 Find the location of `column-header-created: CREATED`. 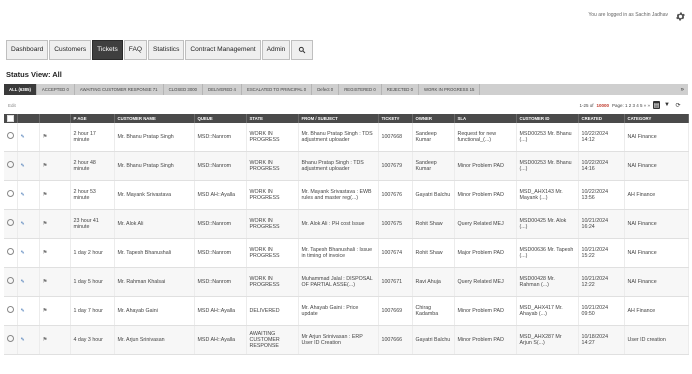

column-header-created: CREATED is located at coordinates (601, 118).